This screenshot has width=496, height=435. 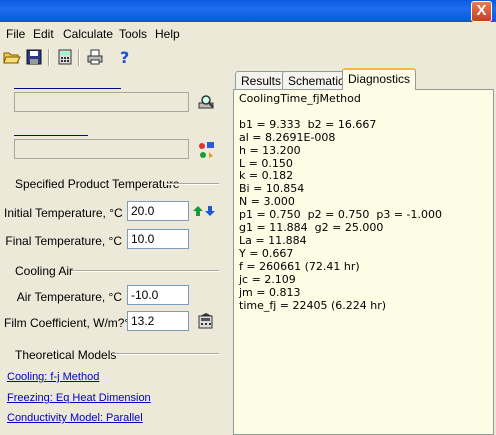 I want to click on product-link, so click(x=67, y=88).